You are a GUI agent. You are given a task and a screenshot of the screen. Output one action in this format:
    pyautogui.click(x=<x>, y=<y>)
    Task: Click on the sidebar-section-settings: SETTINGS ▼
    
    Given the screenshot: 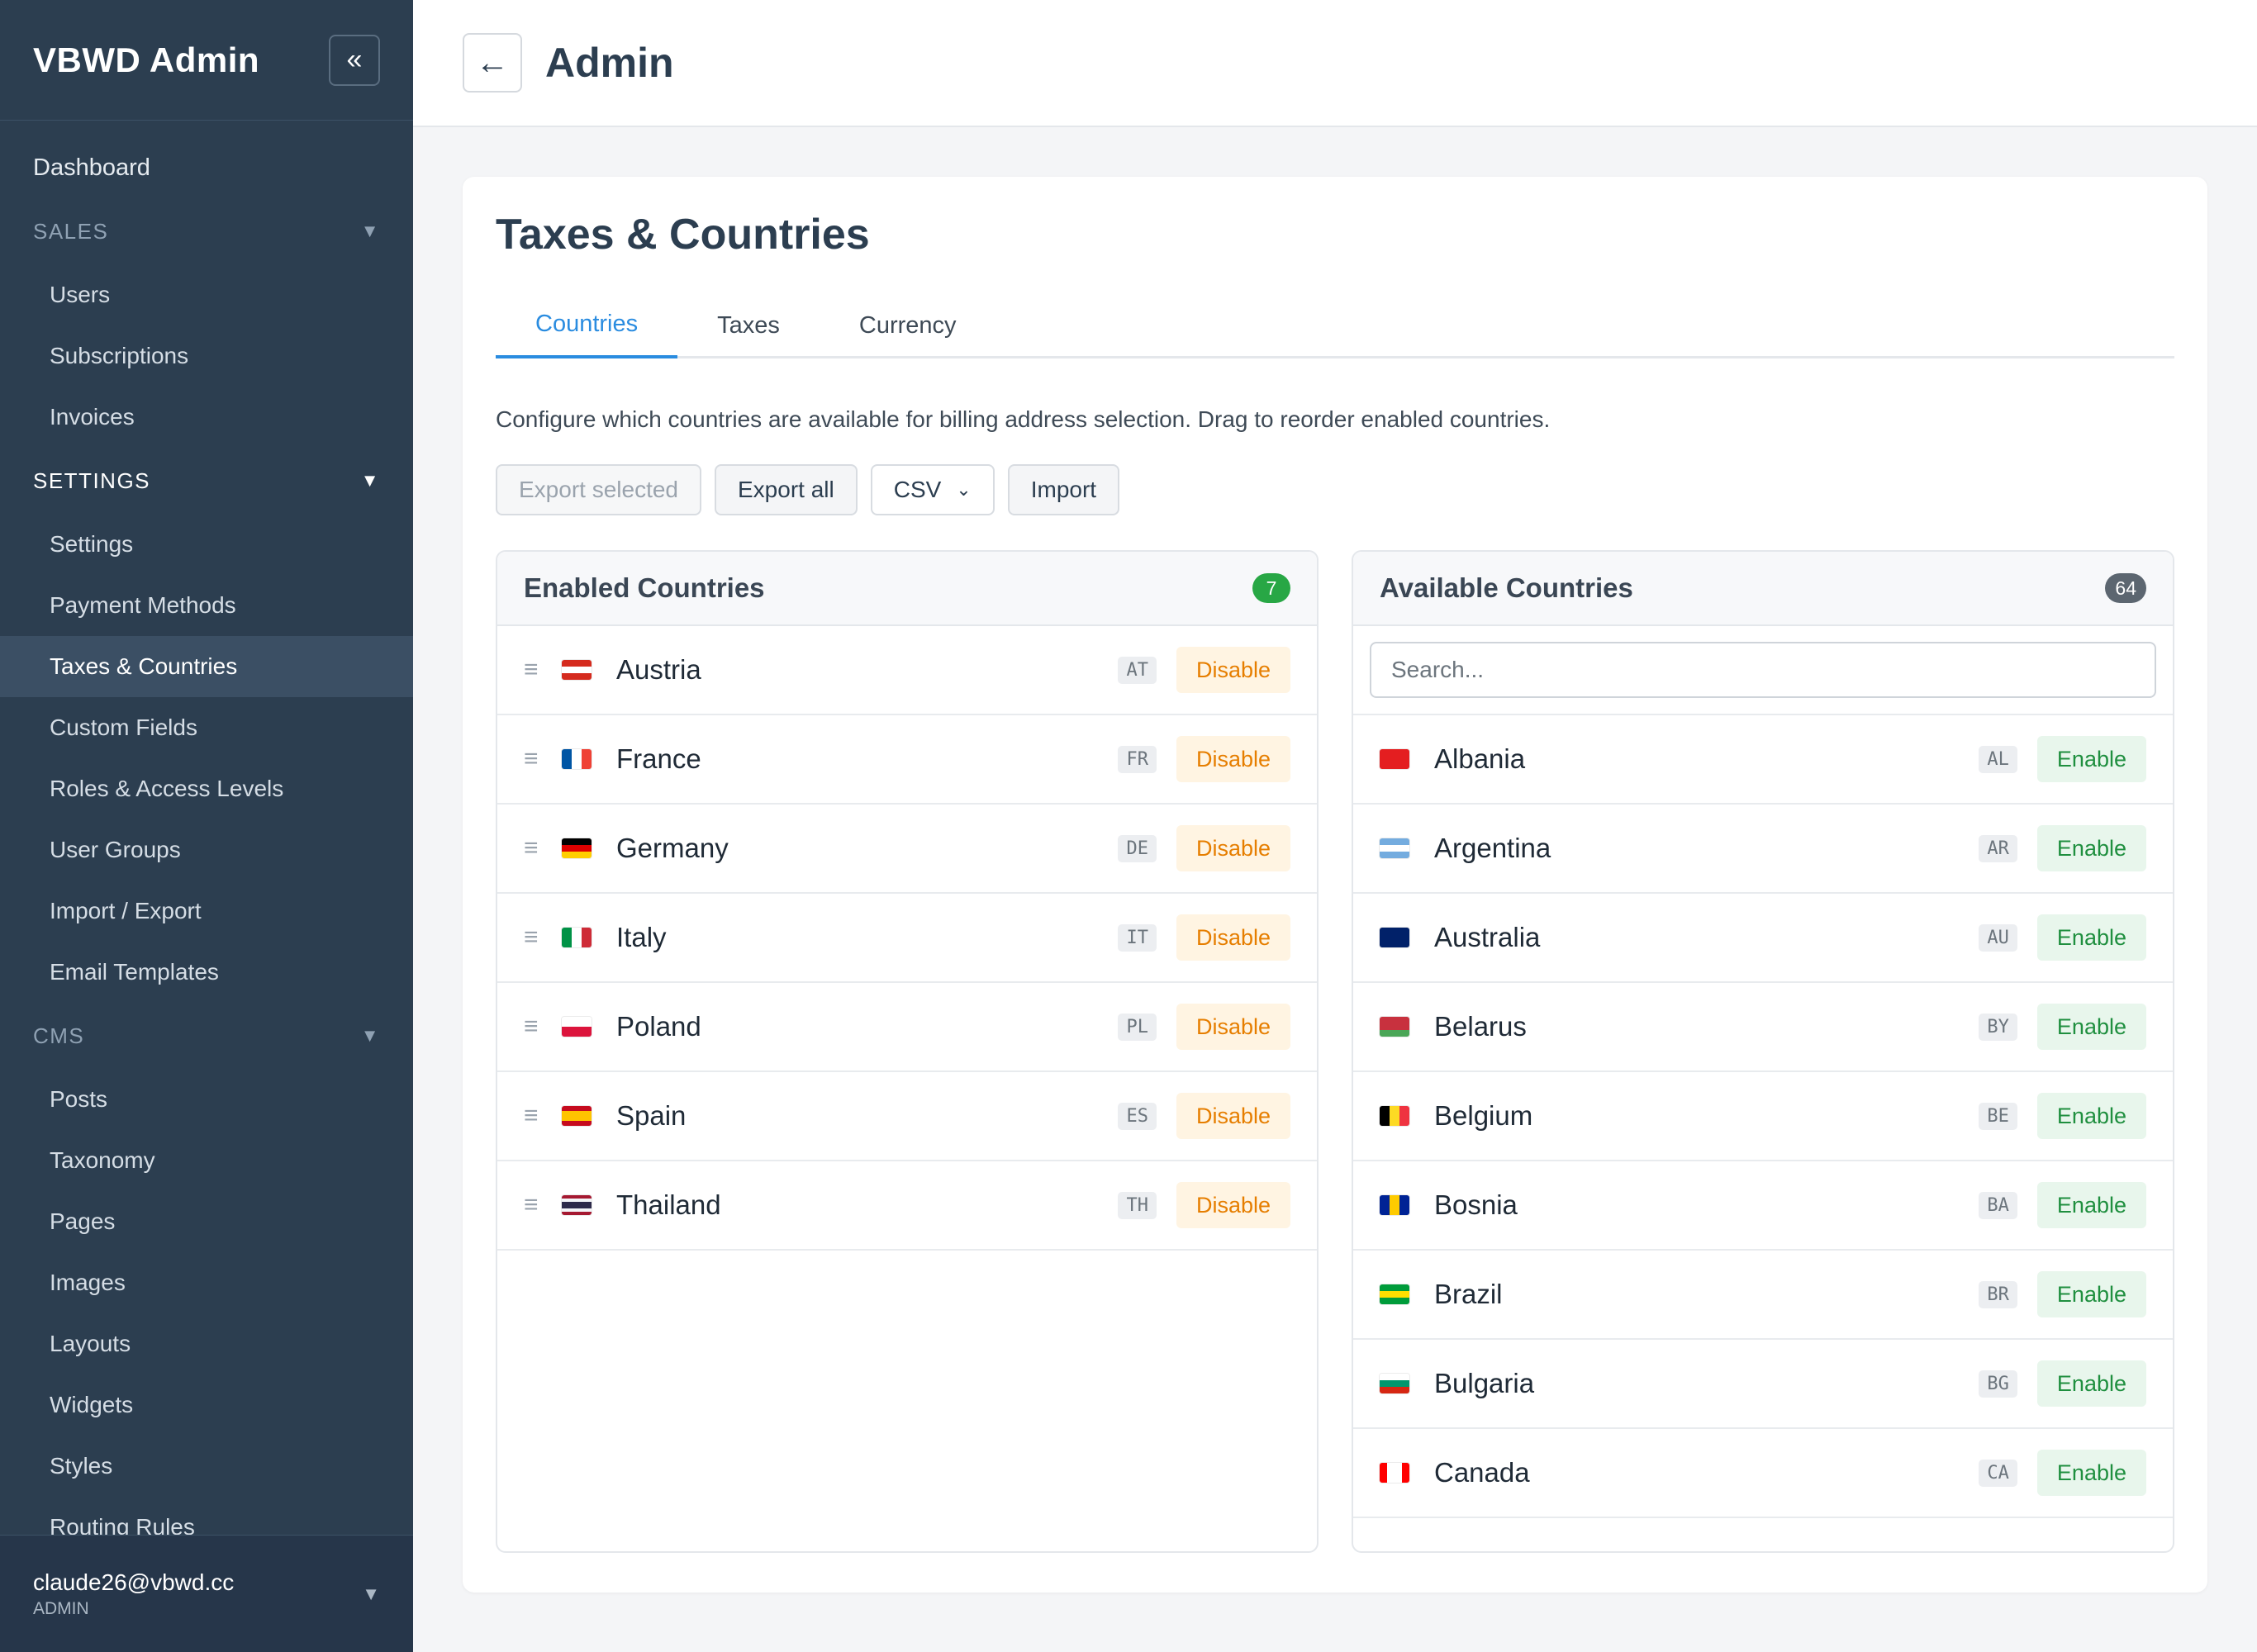 What is the action you would take?
    pyautogui.click(x=206, y=481)
    